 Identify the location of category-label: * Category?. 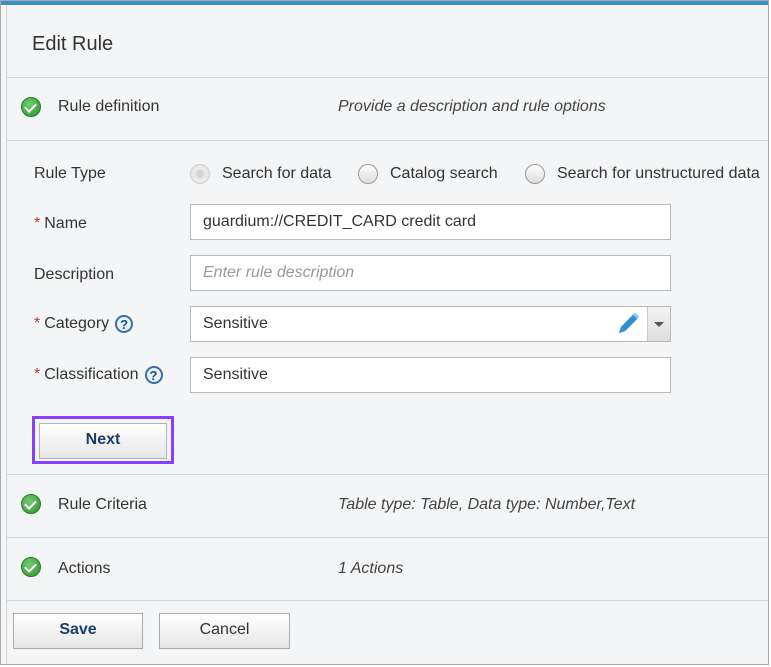
(84, 324).